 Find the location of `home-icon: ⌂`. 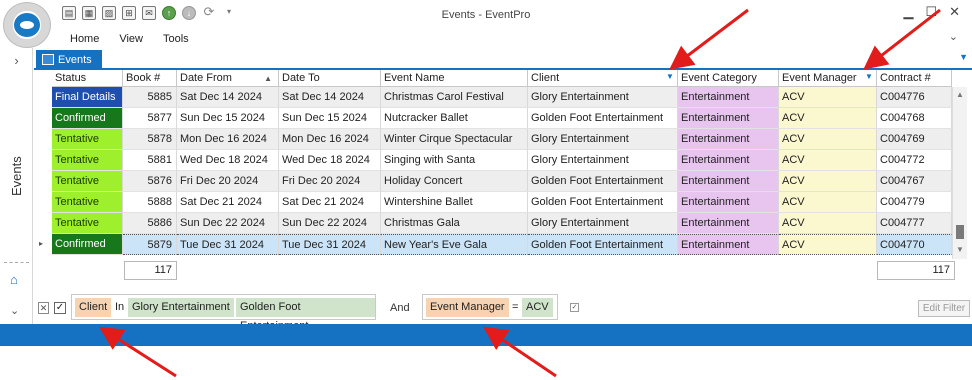

home-icon: ⌂ is located at coordinates (17, 279).